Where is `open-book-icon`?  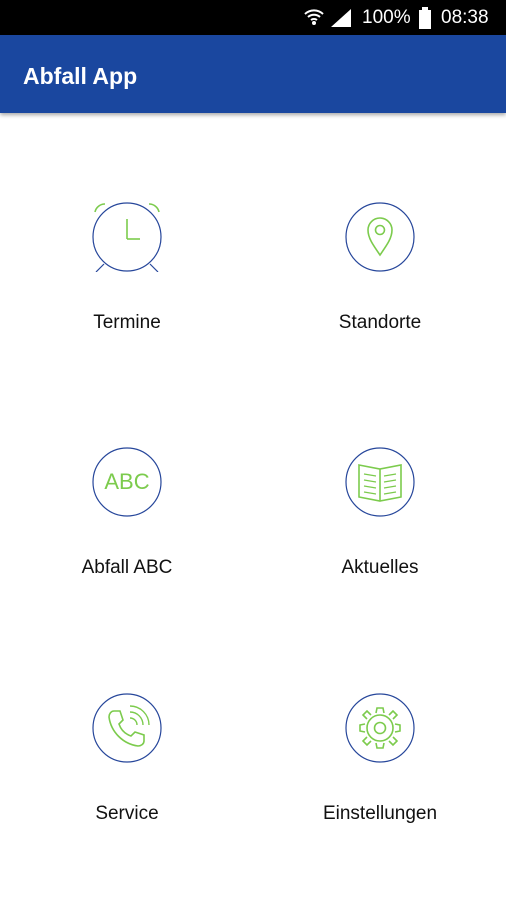 open-book-icon is located at coordinates (380, 482).